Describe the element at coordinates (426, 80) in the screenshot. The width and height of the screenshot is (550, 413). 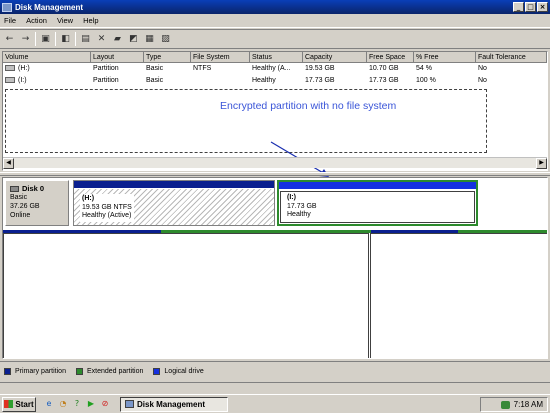
I see `percent-free-cell: 100 %` at that location.